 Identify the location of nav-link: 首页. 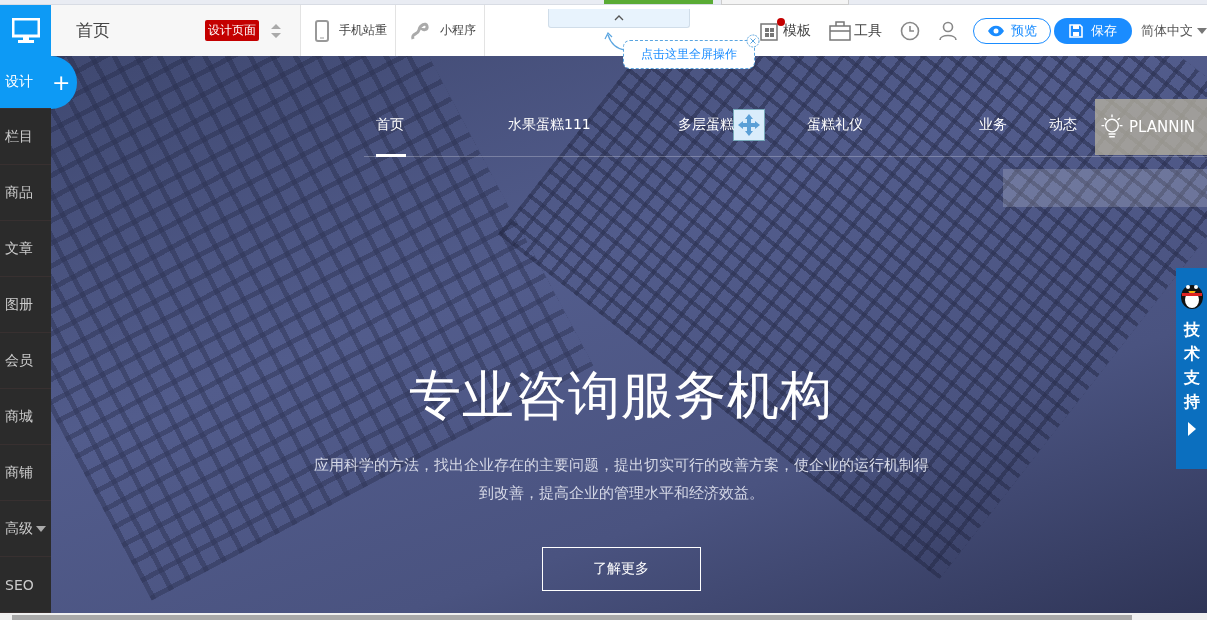
(430, 125).